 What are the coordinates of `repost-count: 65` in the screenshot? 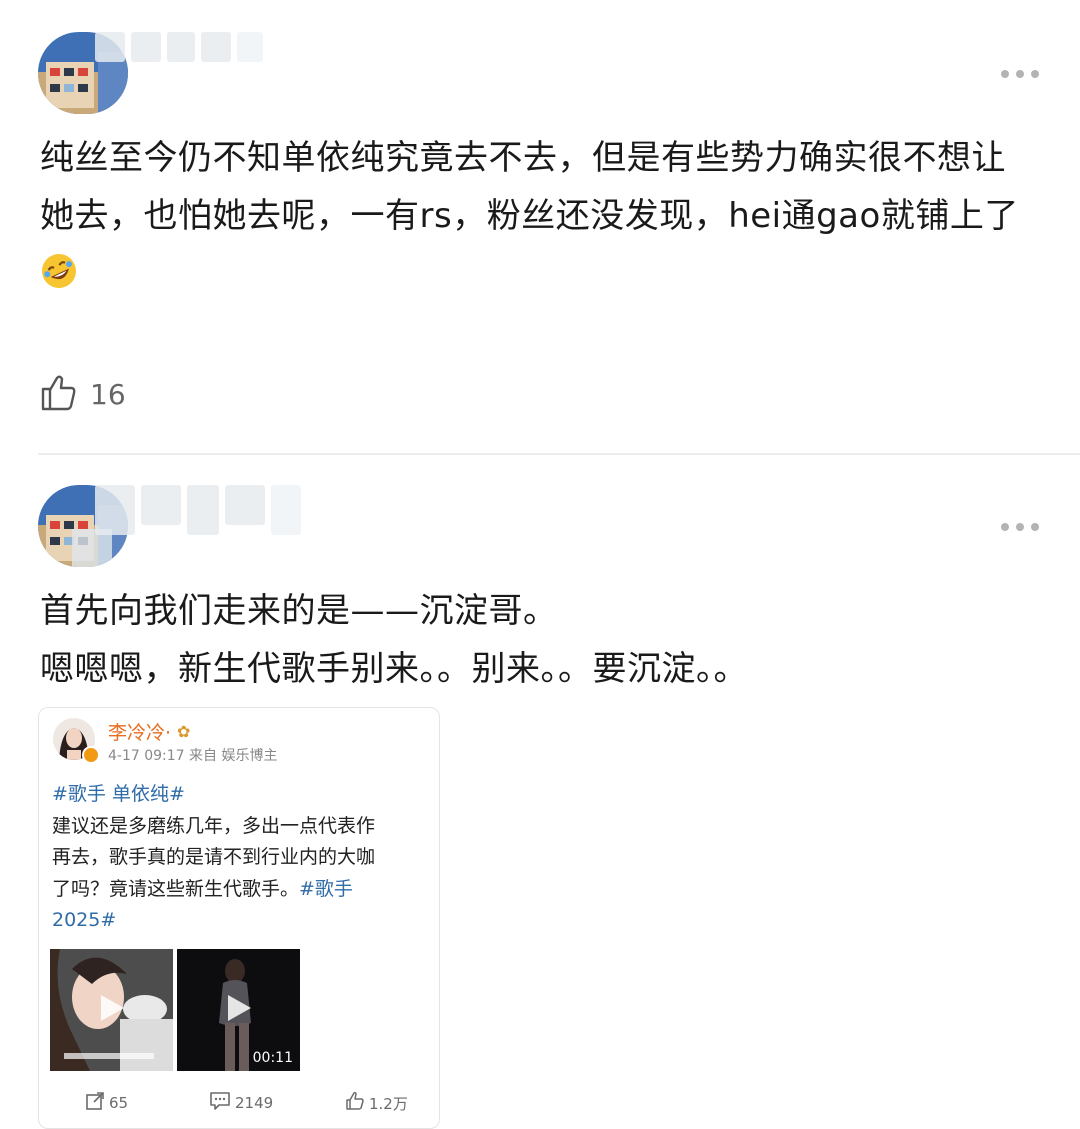 It's located at (119, 1103).